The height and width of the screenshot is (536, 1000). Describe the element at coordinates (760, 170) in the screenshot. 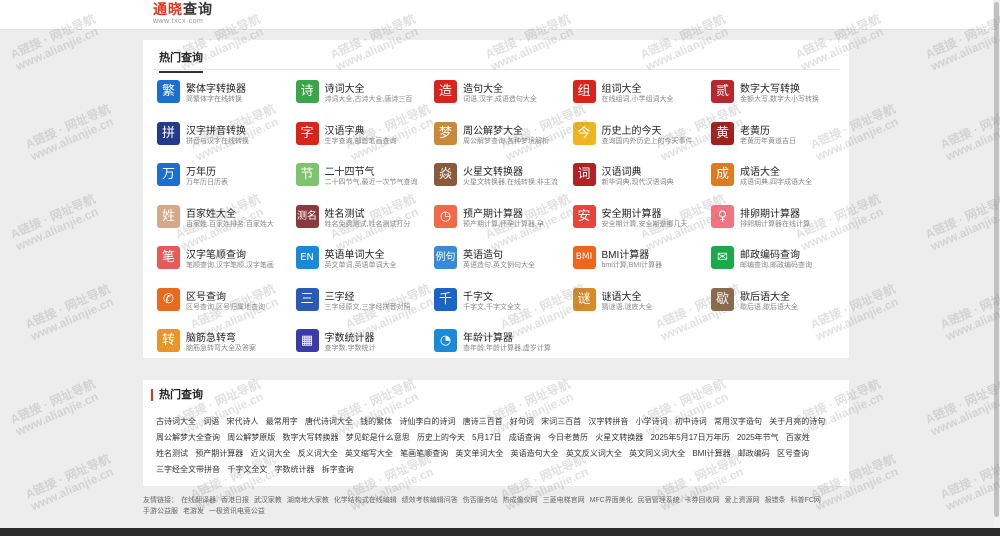

I see `tool-name: 成语大全` at that location.